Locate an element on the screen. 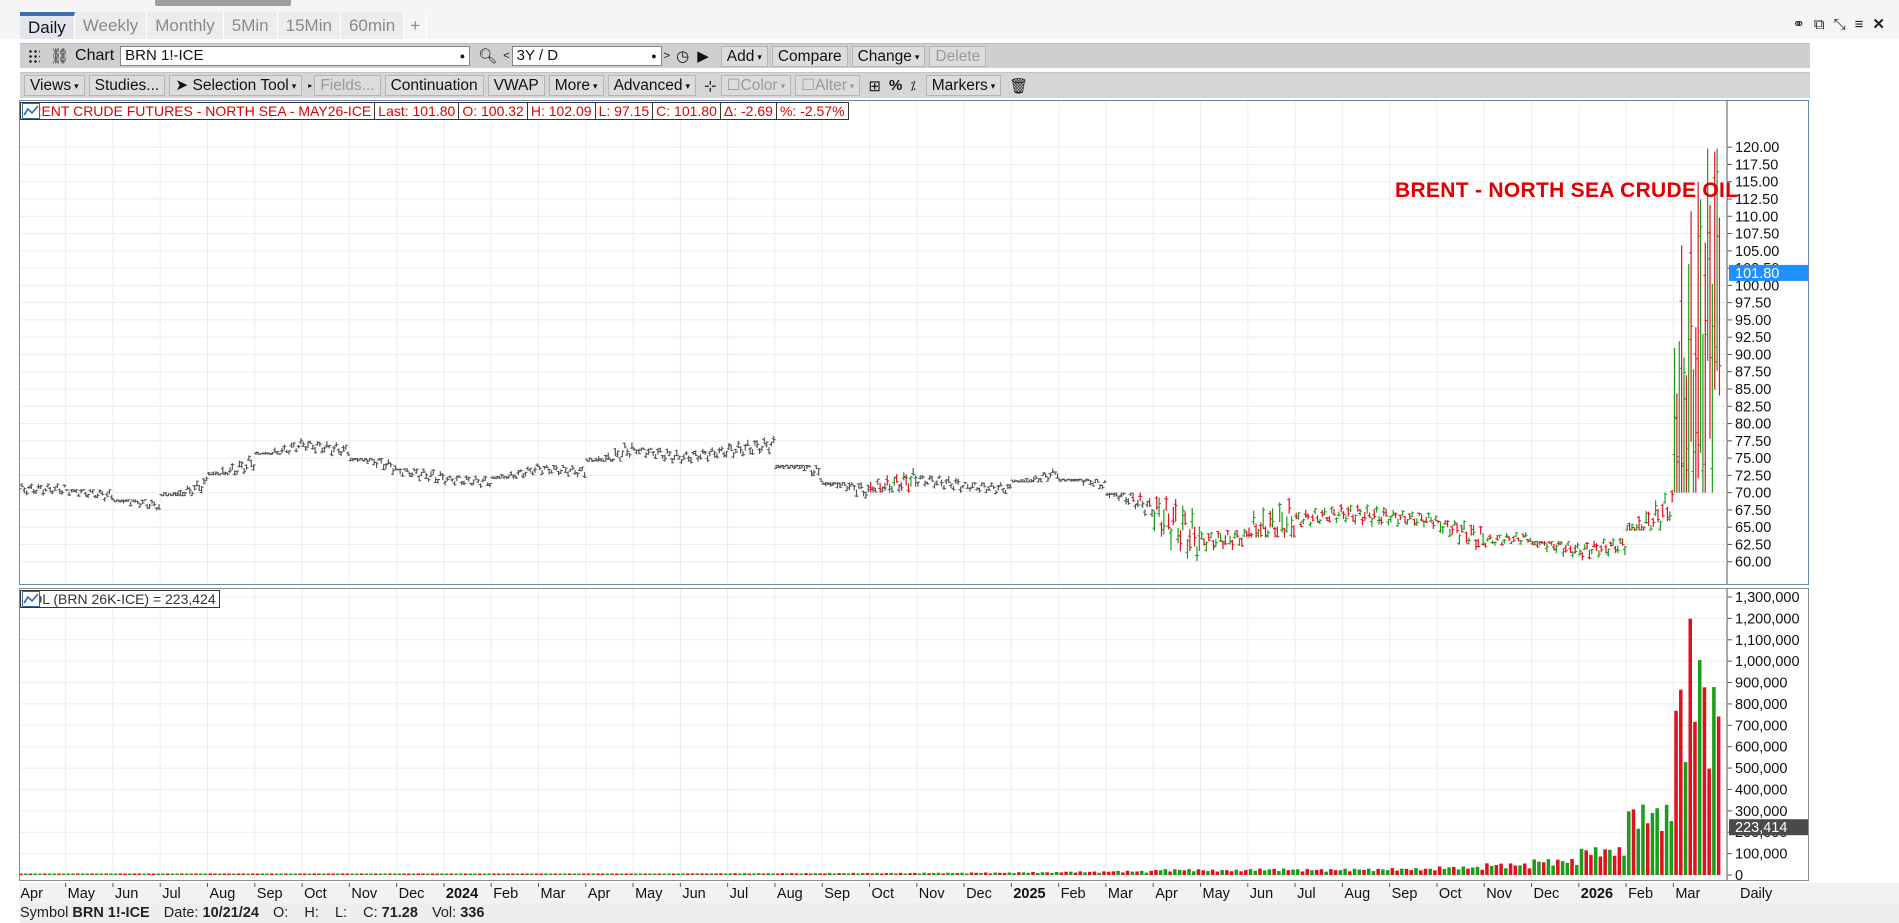  alter-button: ☐Alter ▾ is located at coordinates (828, 85).